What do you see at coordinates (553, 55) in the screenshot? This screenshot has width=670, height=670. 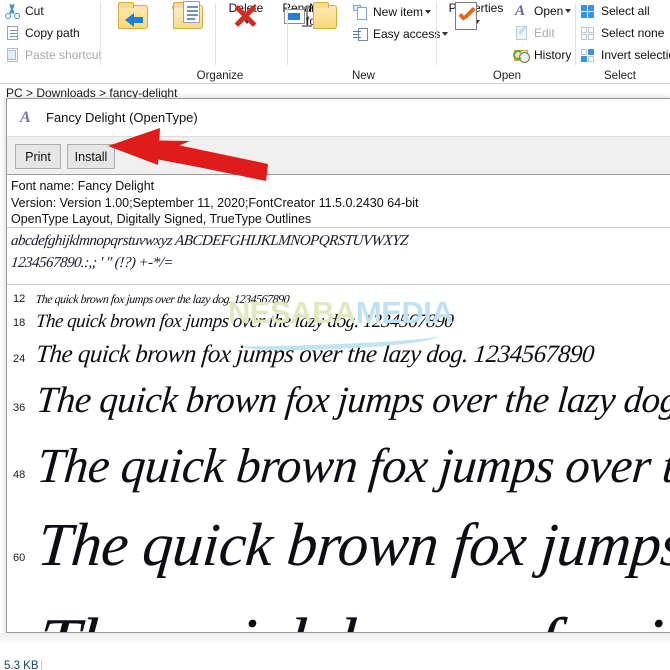 I see `ribbon-command-history-label: History` at bounding box center [553, 55].